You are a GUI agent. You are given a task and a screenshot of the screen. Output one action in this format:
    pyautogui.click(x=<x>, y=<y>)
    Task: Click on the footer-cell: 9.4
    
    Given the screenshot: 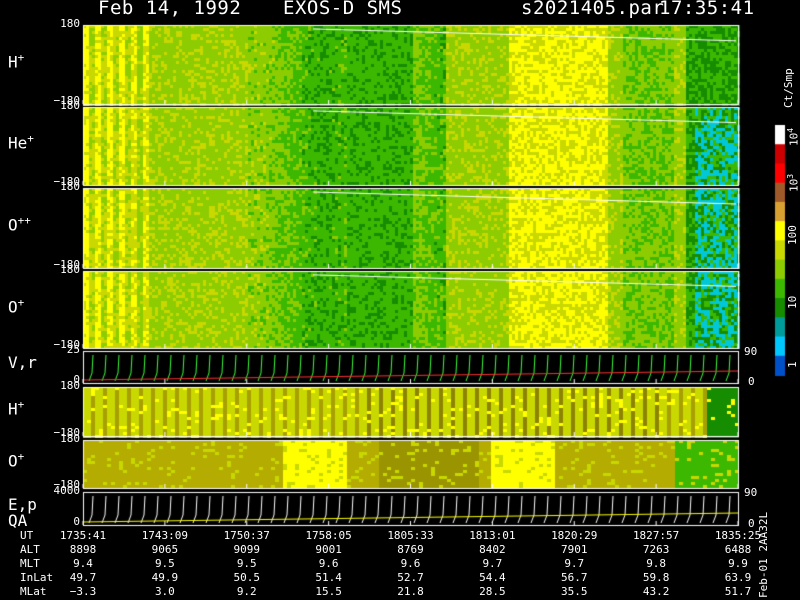 What is the action you would take?
    pyautogui.click(x=83, y=563)
    